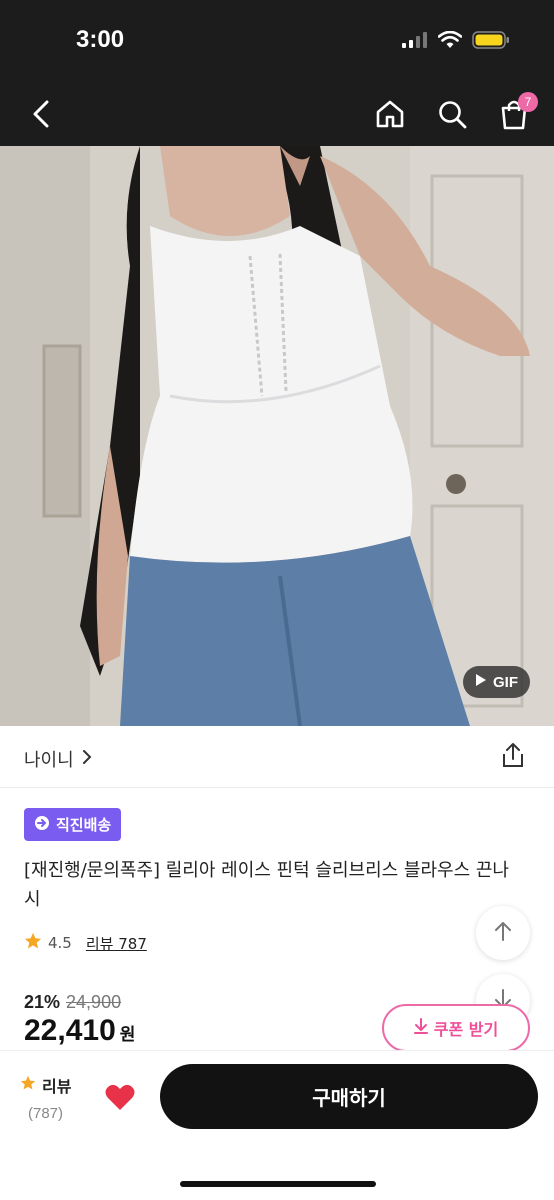  What do you see at coordinates (127, 1035) in the screenshot?
I see `price-unit: 원` at bounding box center [127, 1035].